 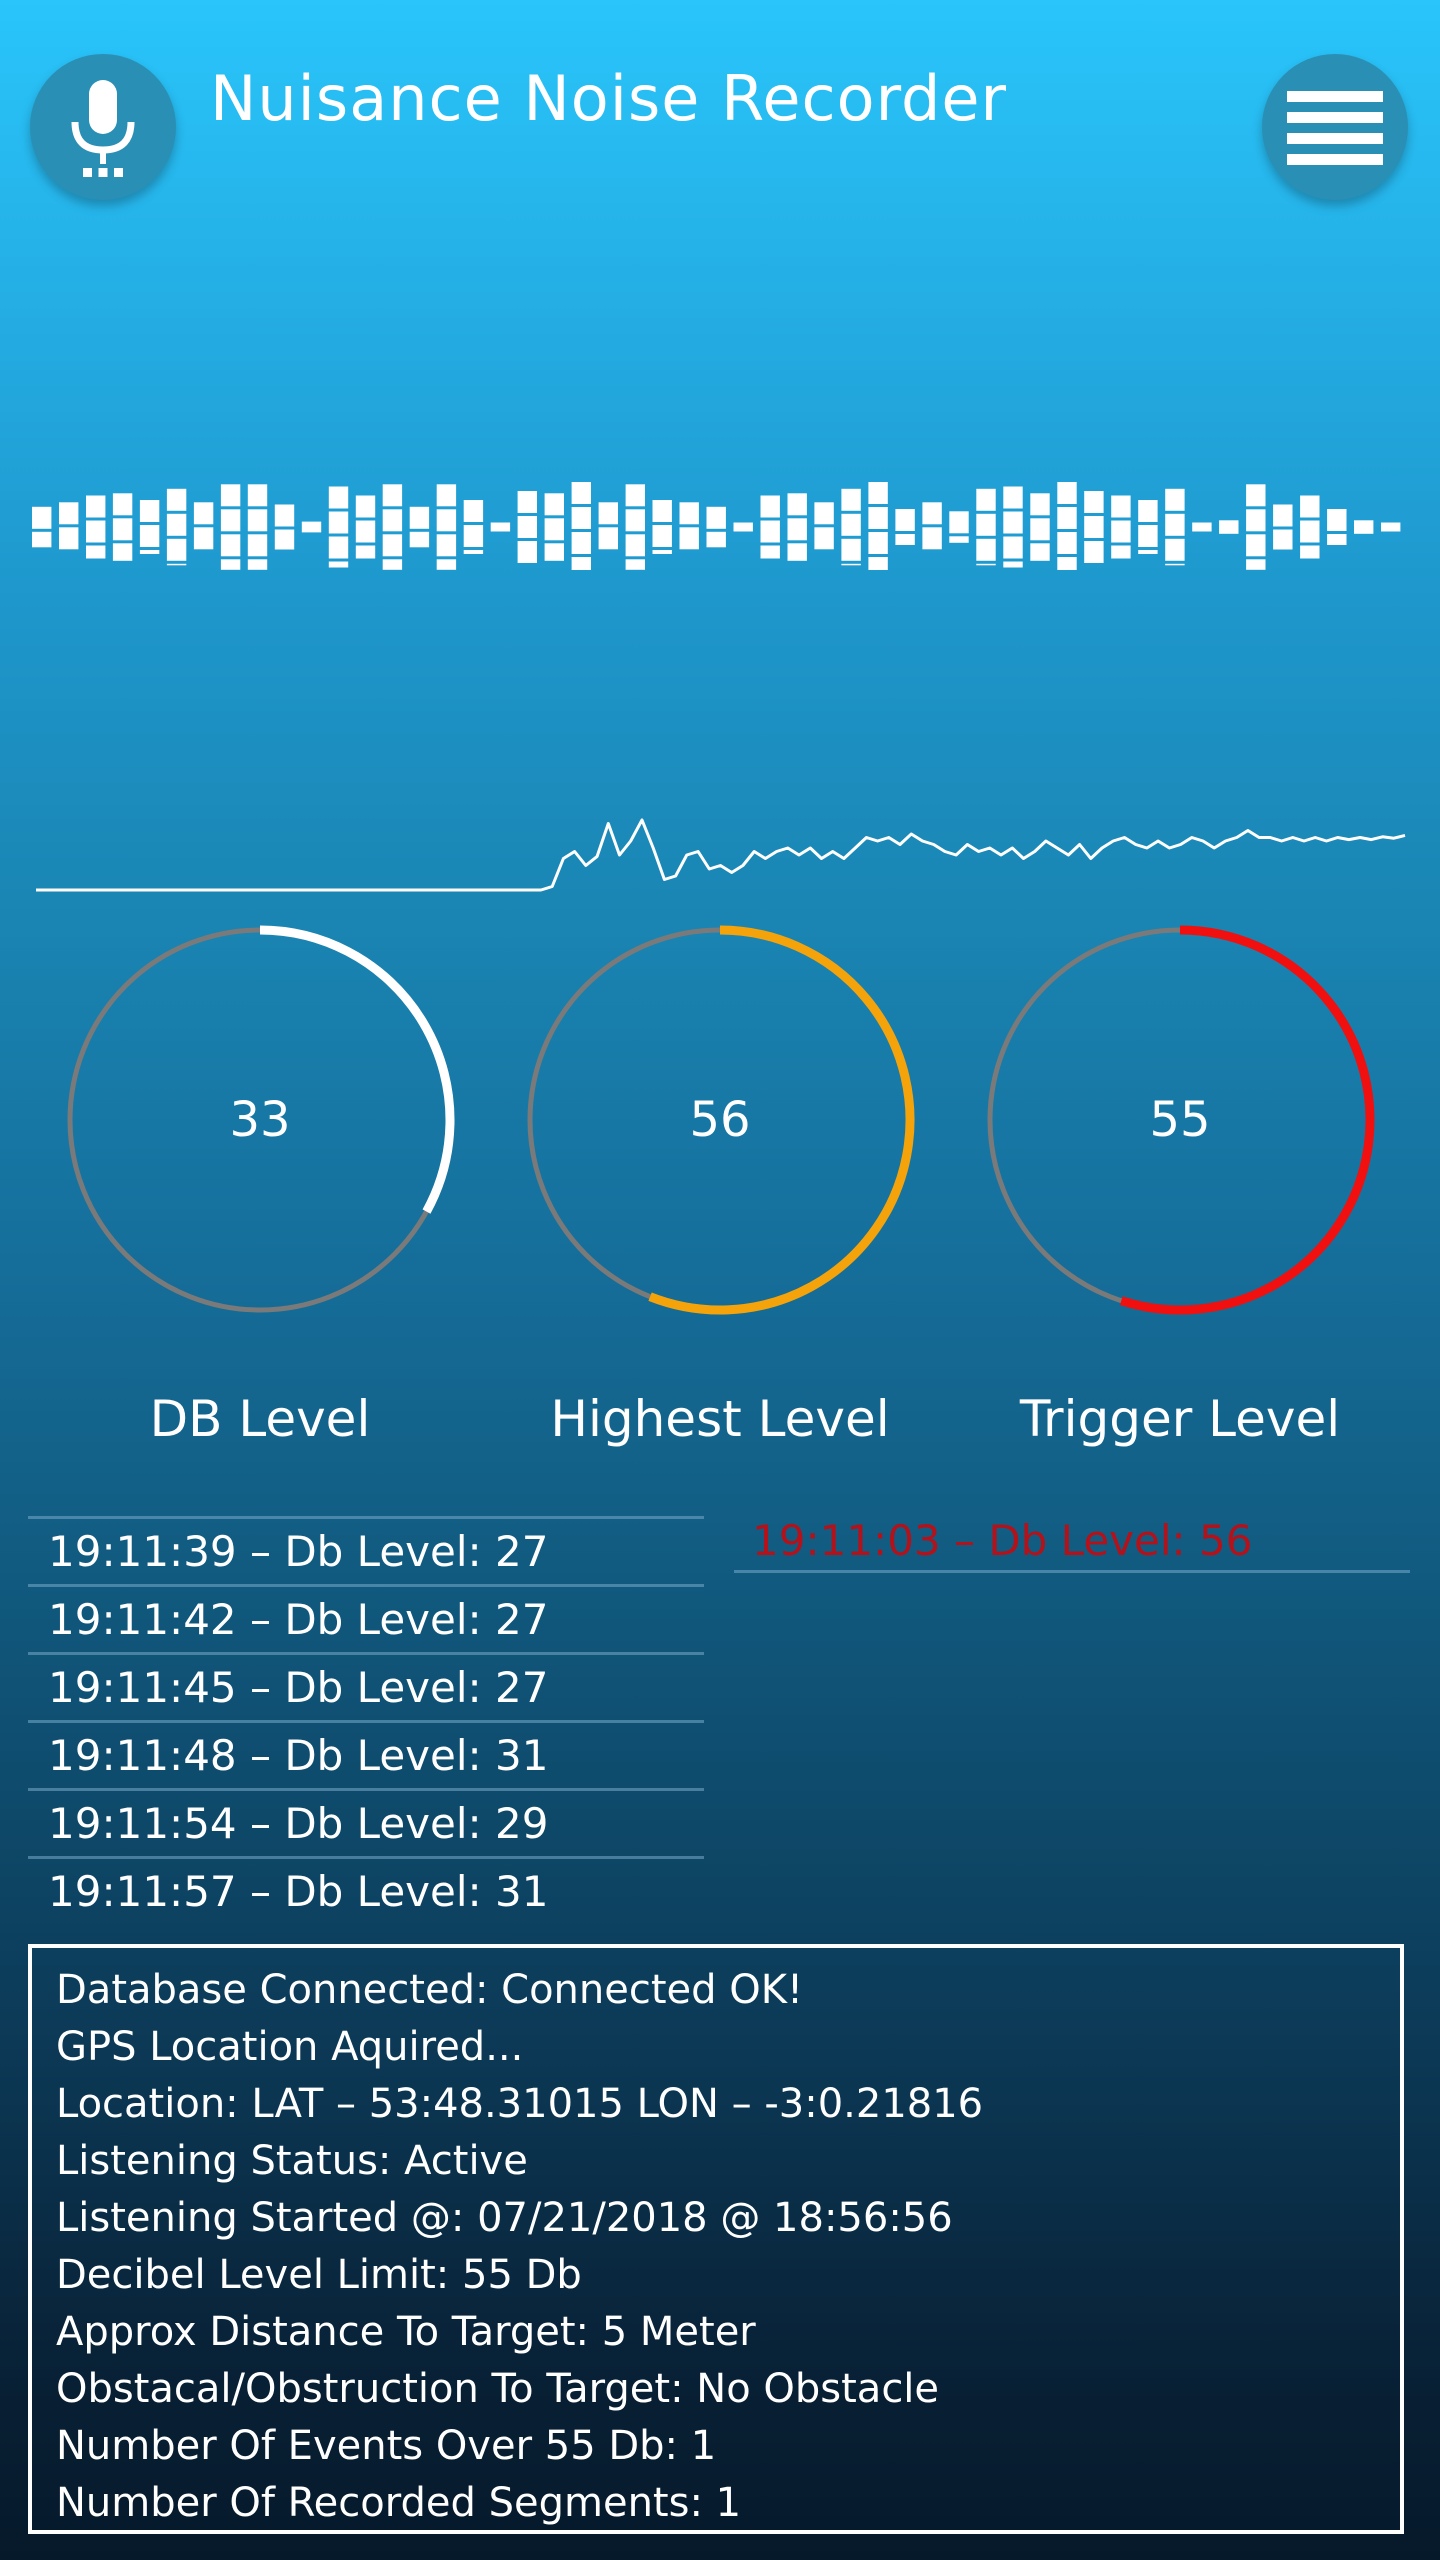 I want to click on record-button, so click(x=103, y=127).